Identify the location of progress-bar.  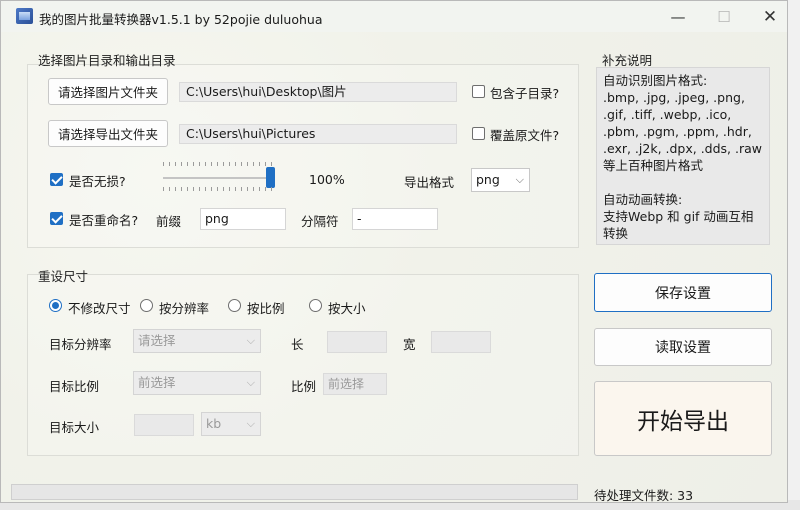
(294, 492).